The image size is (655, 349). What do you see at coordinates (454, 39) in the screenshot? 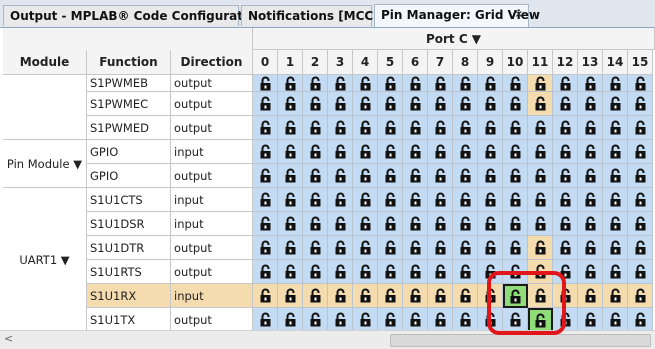
I see `port-c-header: Port C ▼` at bounding box center [454, 39].